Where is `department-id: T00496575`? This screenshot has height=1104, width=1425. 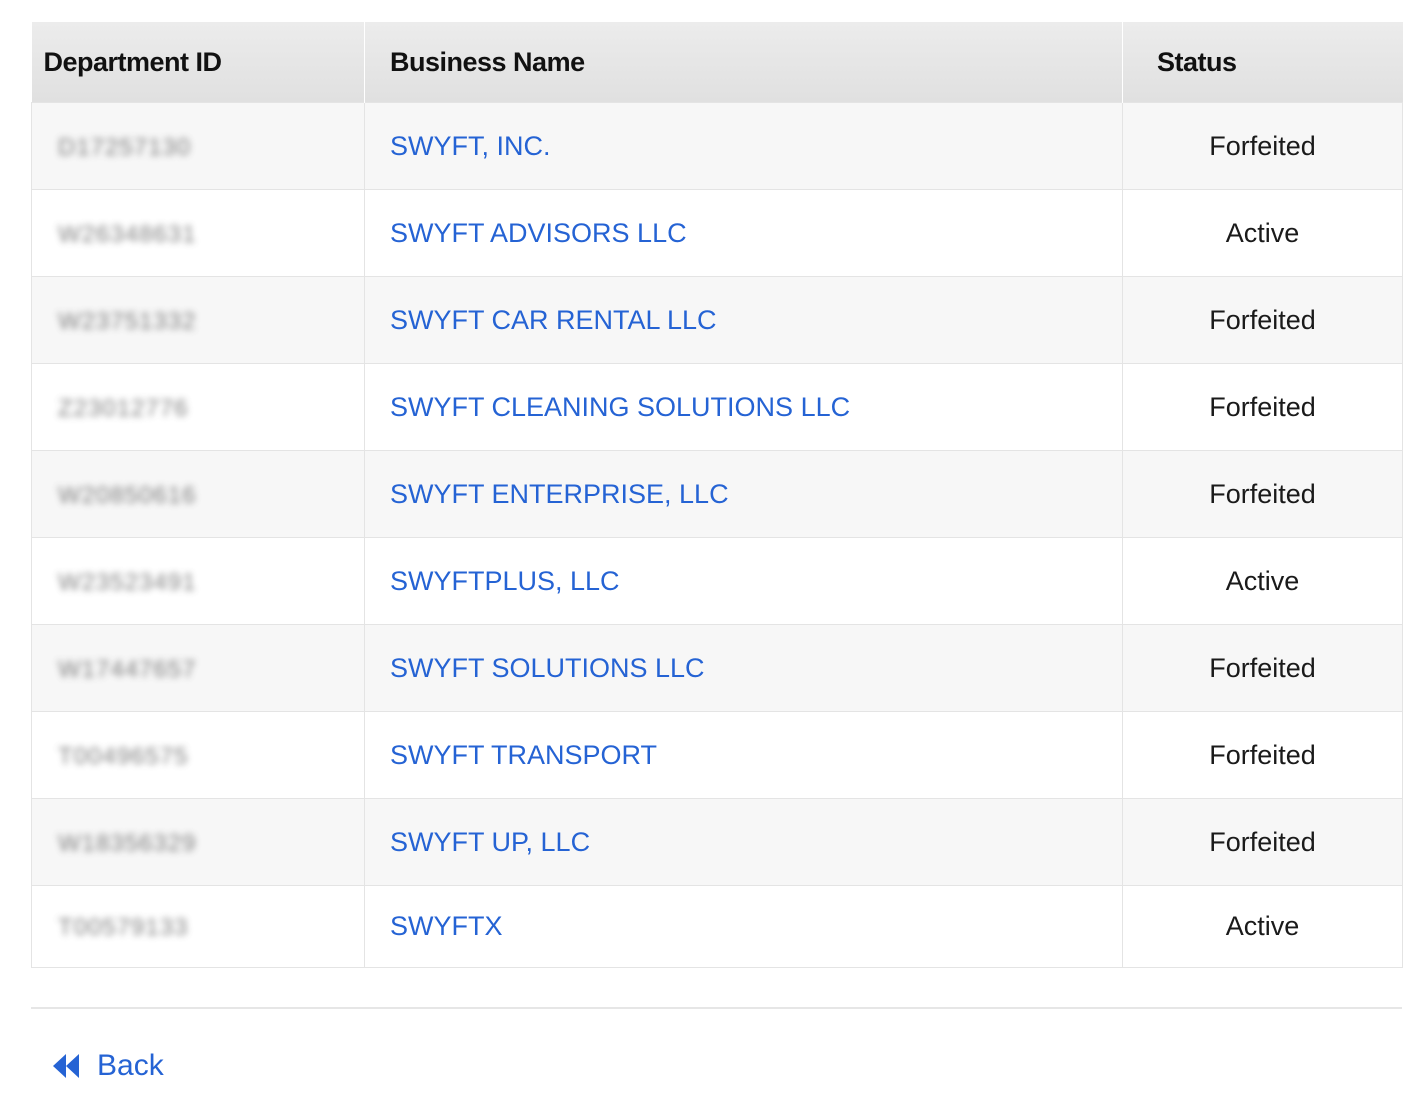
department-id: T00496575 is located at coordinates (123, 756).